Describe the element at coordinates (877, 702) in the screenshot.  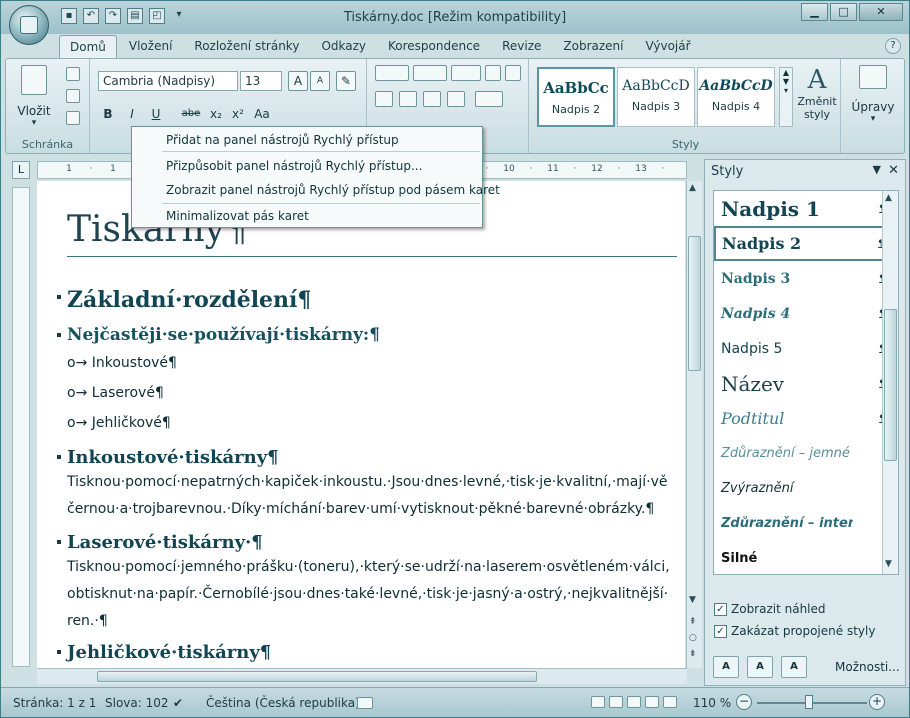
I see `zoom-in-icon: +` at that location.